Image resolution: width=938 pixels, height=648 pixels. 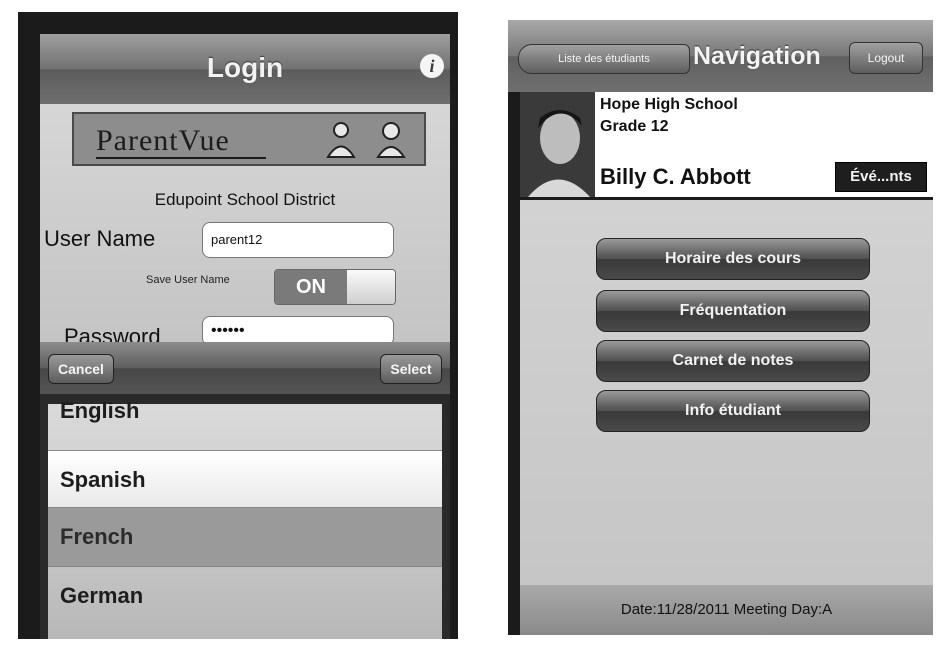 I want to click on district-name: Edupoint School District, so click(x=245, y=199).